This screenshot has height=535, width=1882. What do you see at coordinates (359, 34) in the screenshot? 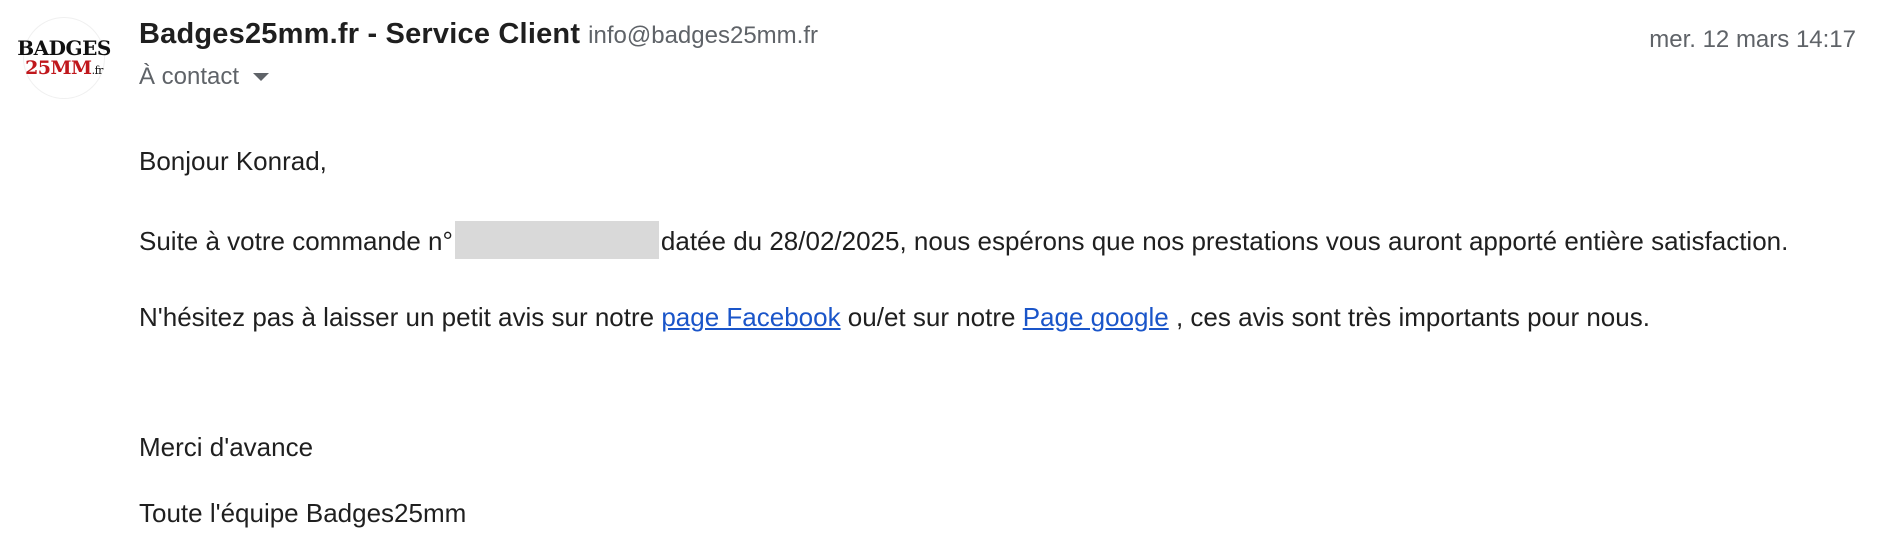
I see `sender-name: Badges25mm.fr - Service Client` at bounding box center [359, 34].